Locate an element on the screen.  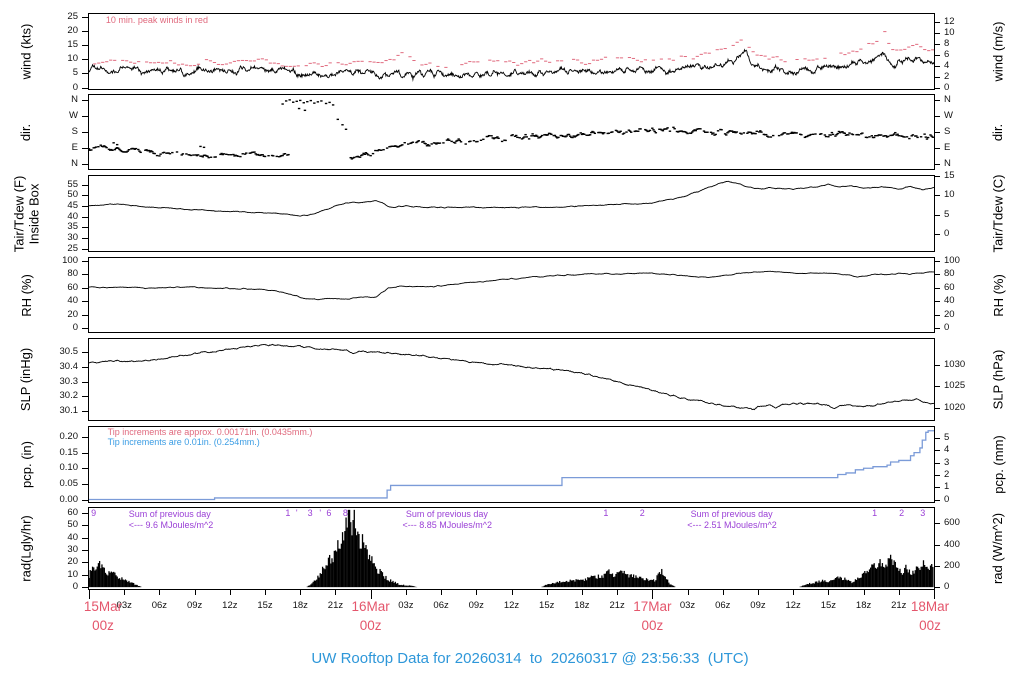
panel-rad is located at coordinates (511, 548).